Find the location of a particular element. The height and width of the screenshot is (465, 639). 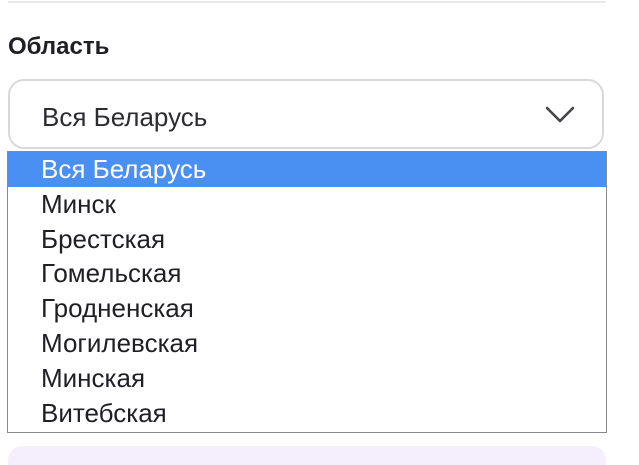

region-option-gomel: Гомельская is located at coordinates (307, 273).